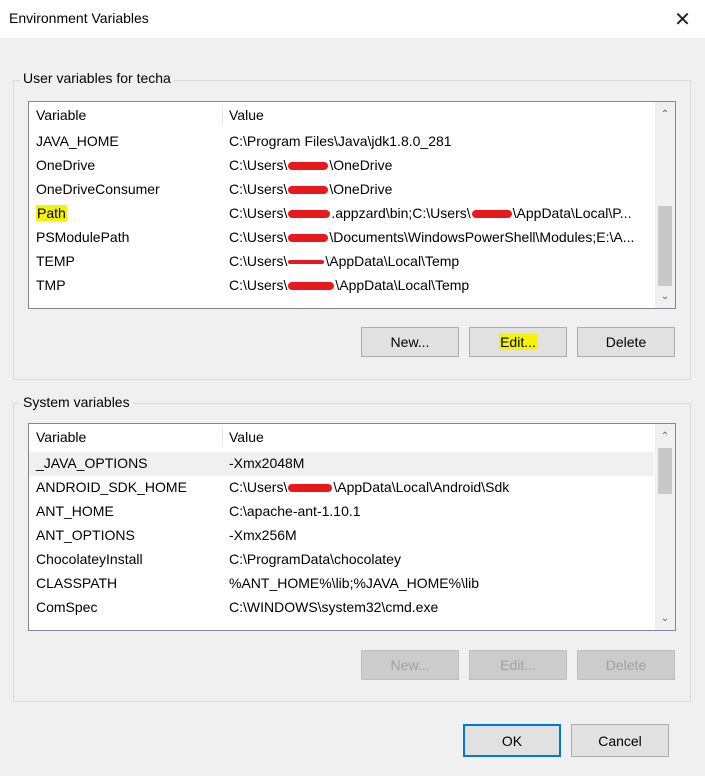 This screenshot has width=705, height=776. I want to click on table-row: ANT_OPTIONS -Xmx256M, so click(341, 536).